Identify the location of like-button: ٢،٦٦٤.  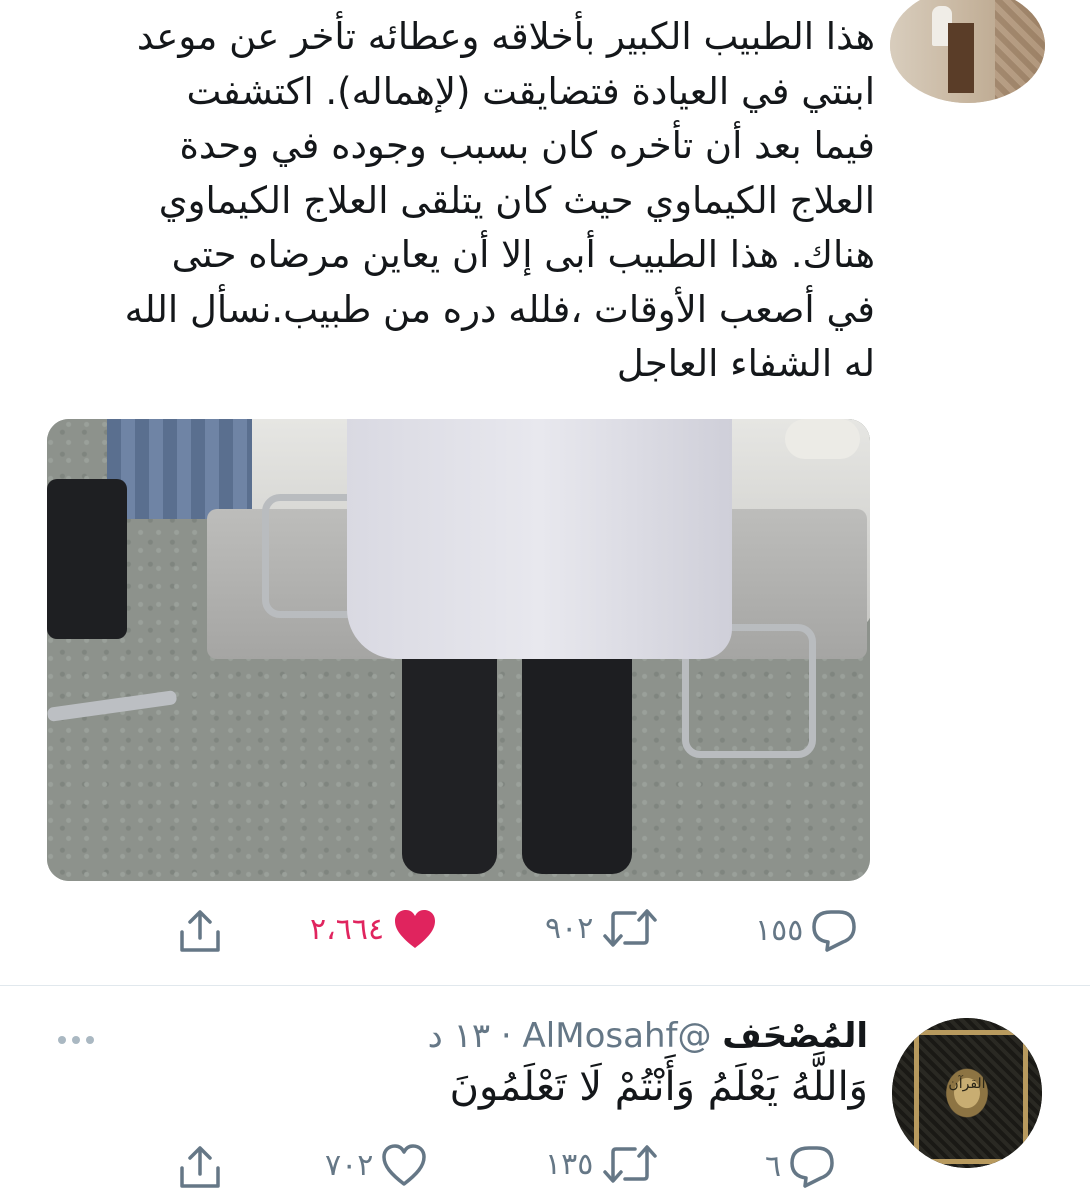
(374, 929).